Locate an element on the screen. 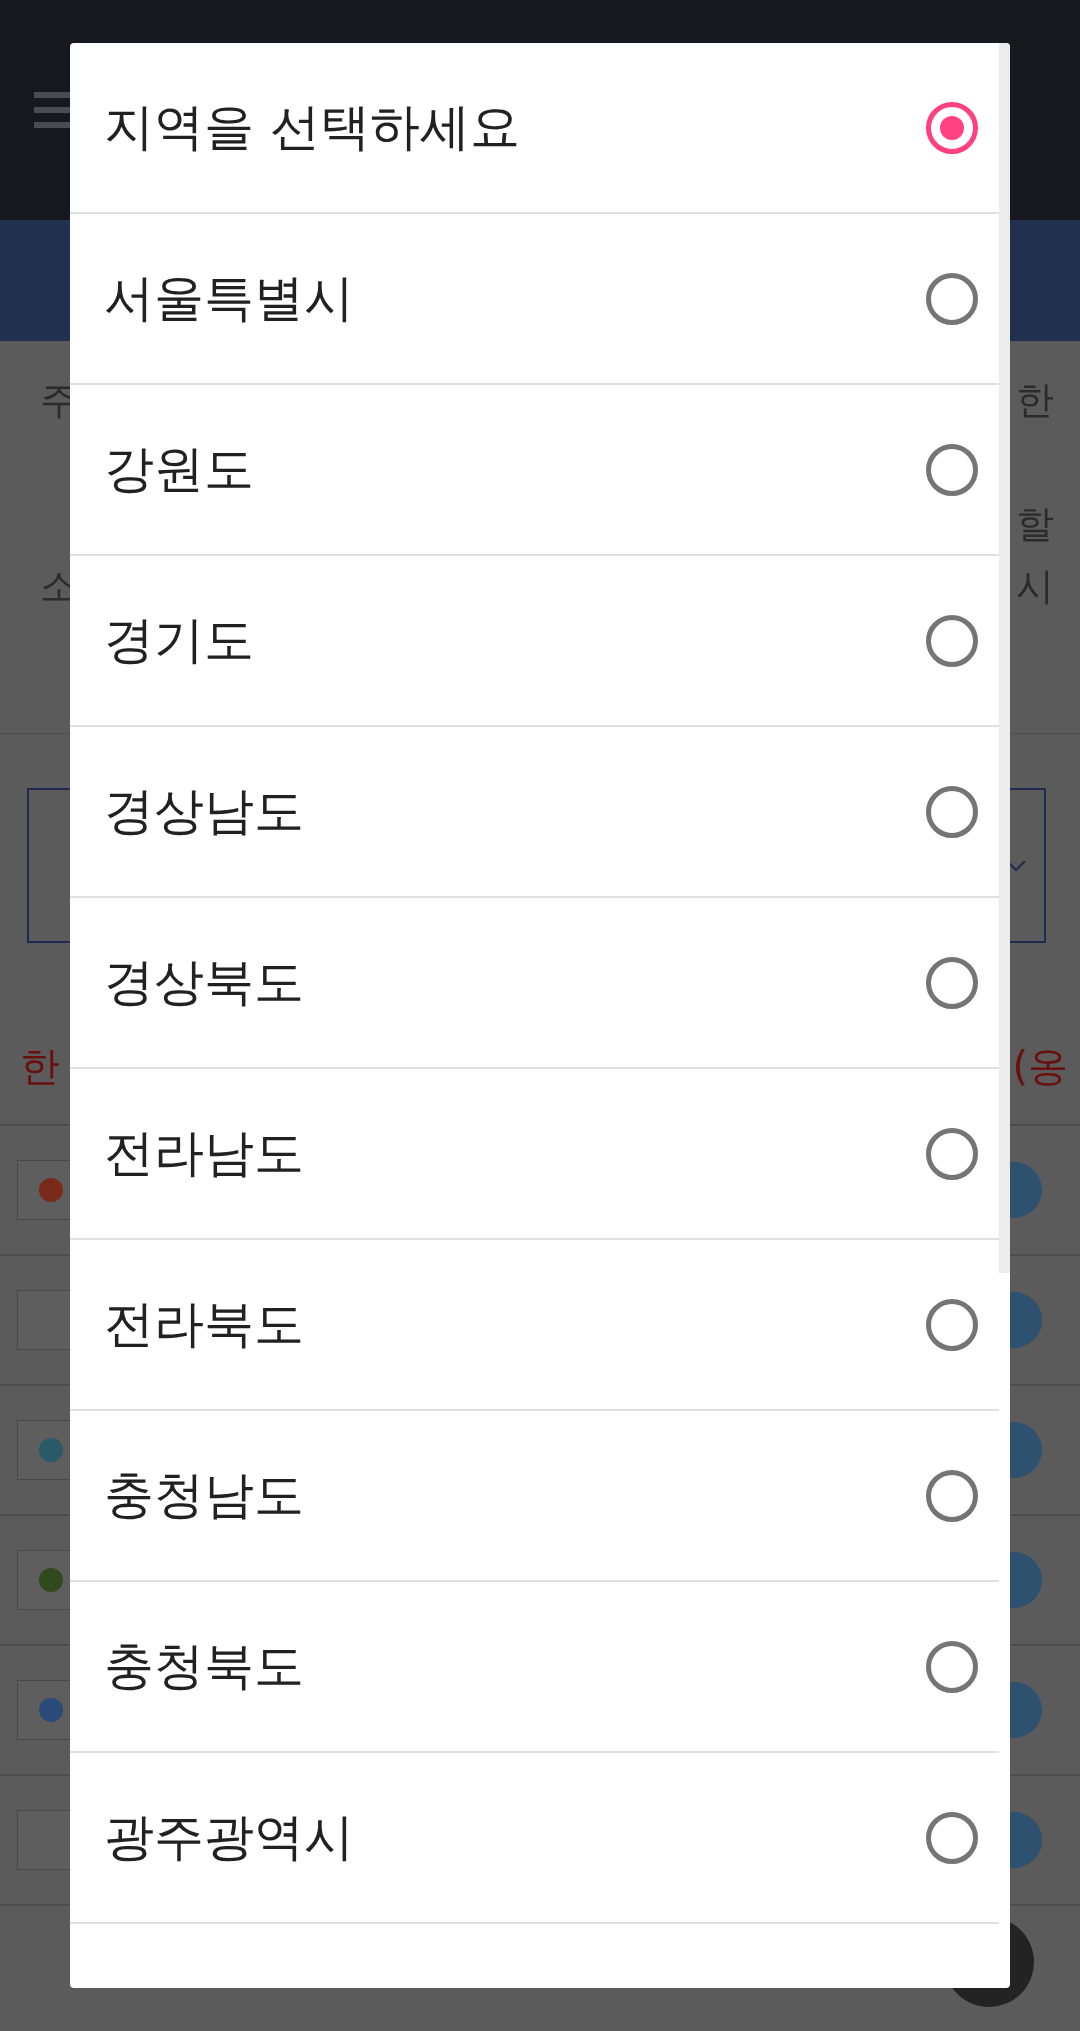 The height and width of the screenshot is (2031, 1080). region-option: 전라북도 is located at coordinates (534, 1325).